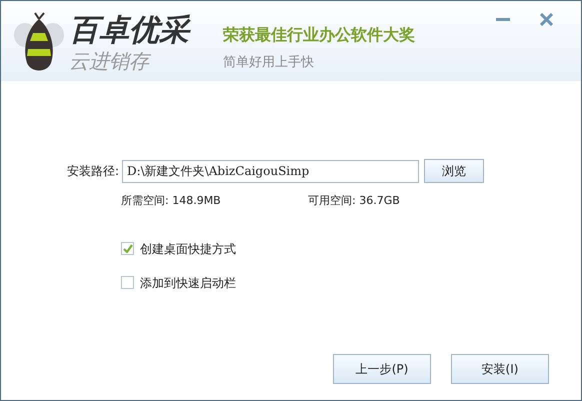  I want to click on option-label: 添加到快速启动栏, so click(188, 283).